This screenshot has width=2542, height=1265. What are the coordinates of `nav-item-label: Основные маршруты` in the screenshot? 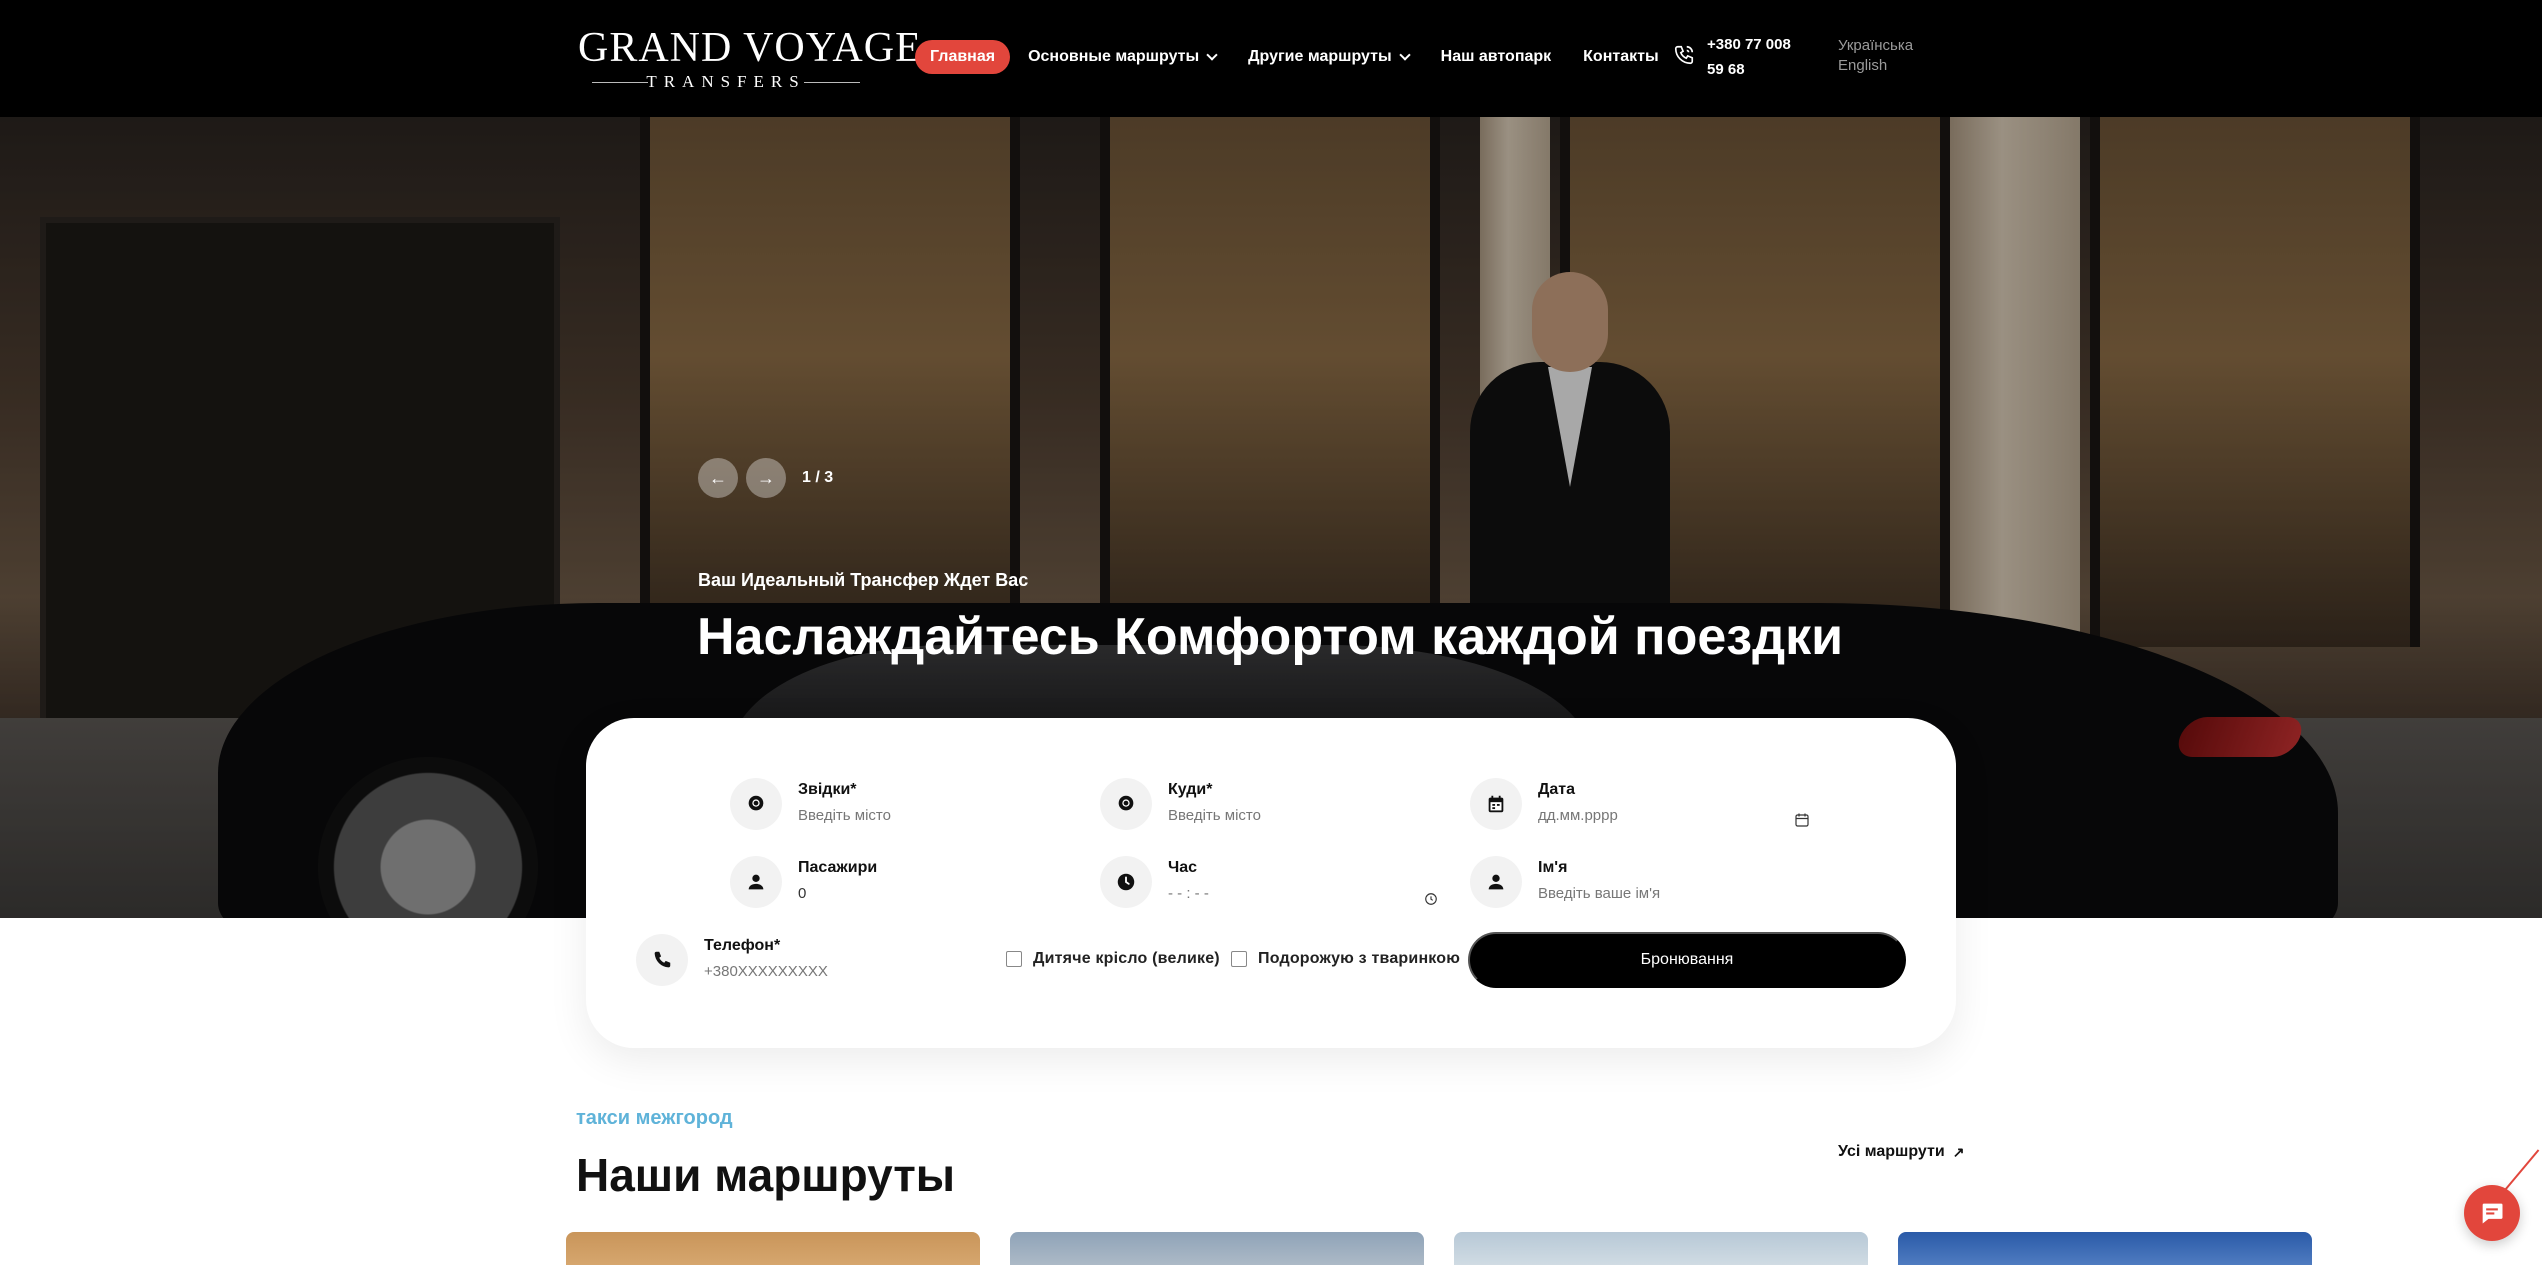 It's located at (1114, 56).